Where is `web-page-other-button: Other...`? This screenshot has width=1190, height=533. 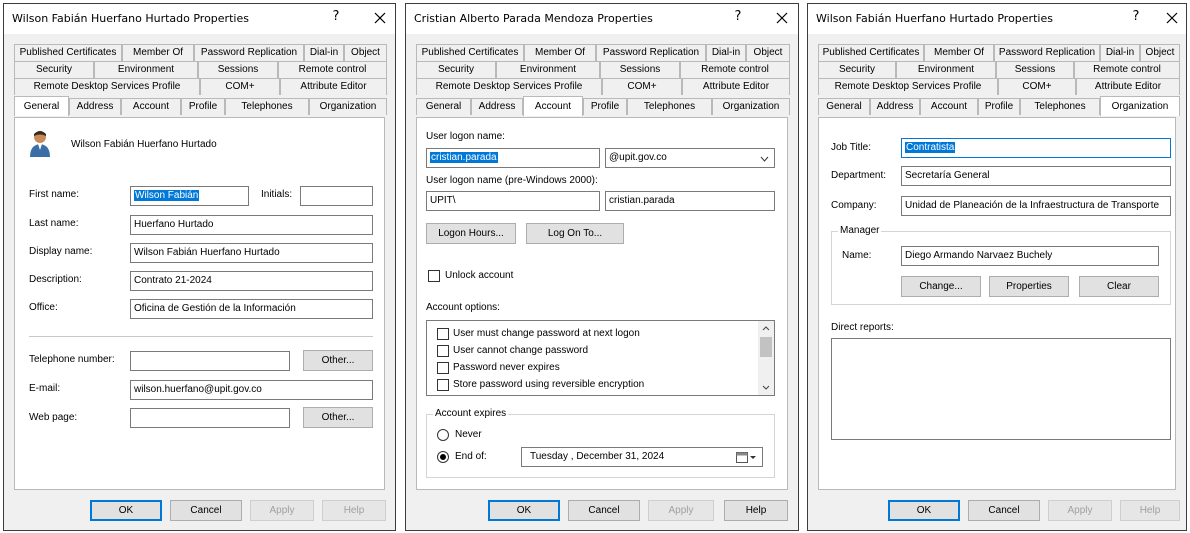
web-page-other-button: Other... is located at coordinates (338, 417).